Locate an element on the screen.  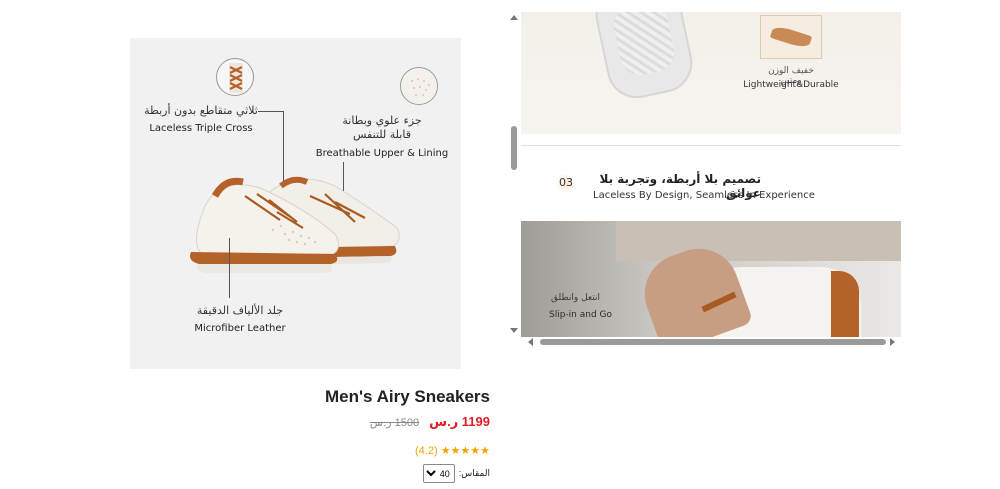
scroll-up-arrow-icon is located at coordinates (514, 17).